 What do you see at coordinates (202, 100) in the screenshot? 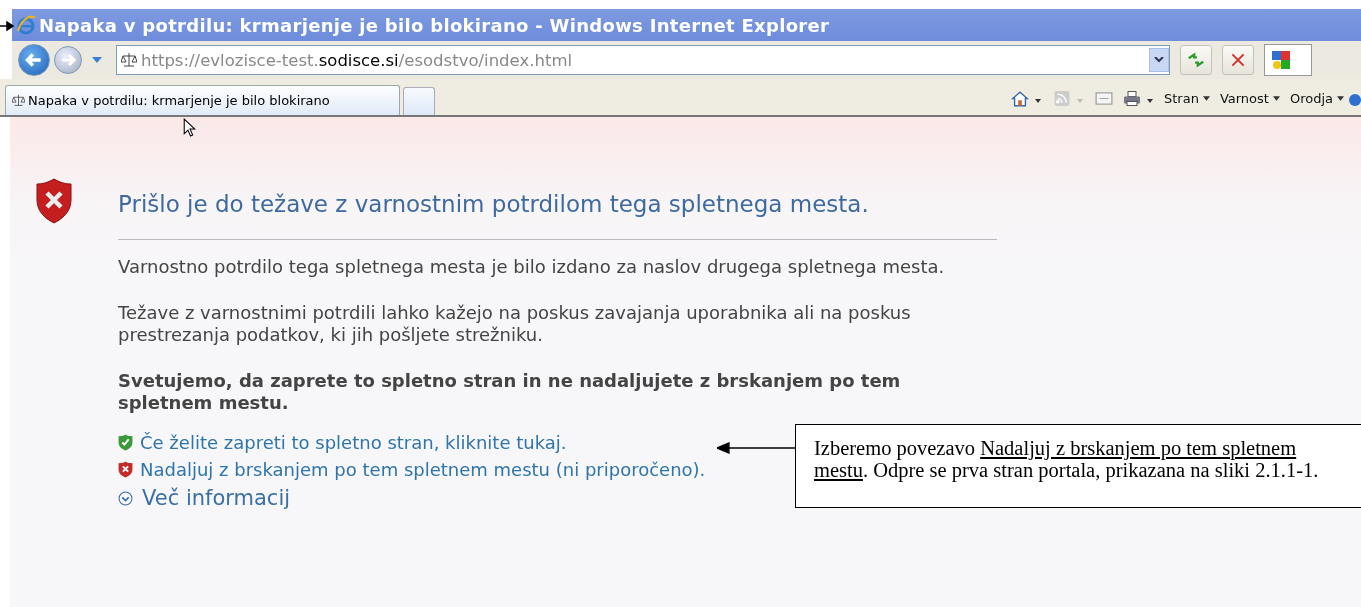
I see `browser-tab: Napaka v potrdilu: krmarjenje je bilo blokirano` at bounding box center [202, 100].